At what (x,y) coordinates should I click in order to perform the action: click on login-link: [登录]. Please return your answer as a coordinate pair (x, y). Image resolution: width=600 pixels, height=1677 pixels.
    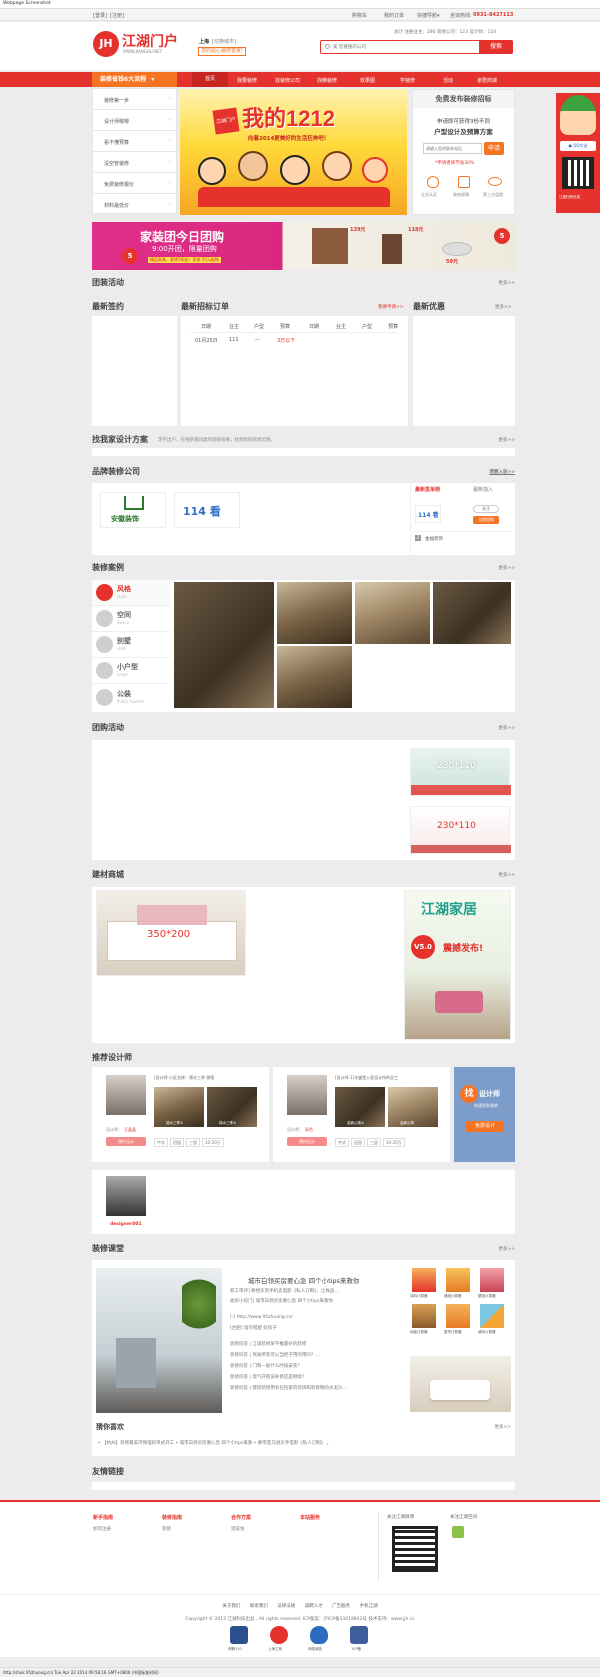
    Looking at the image, I should click on (100, 15).